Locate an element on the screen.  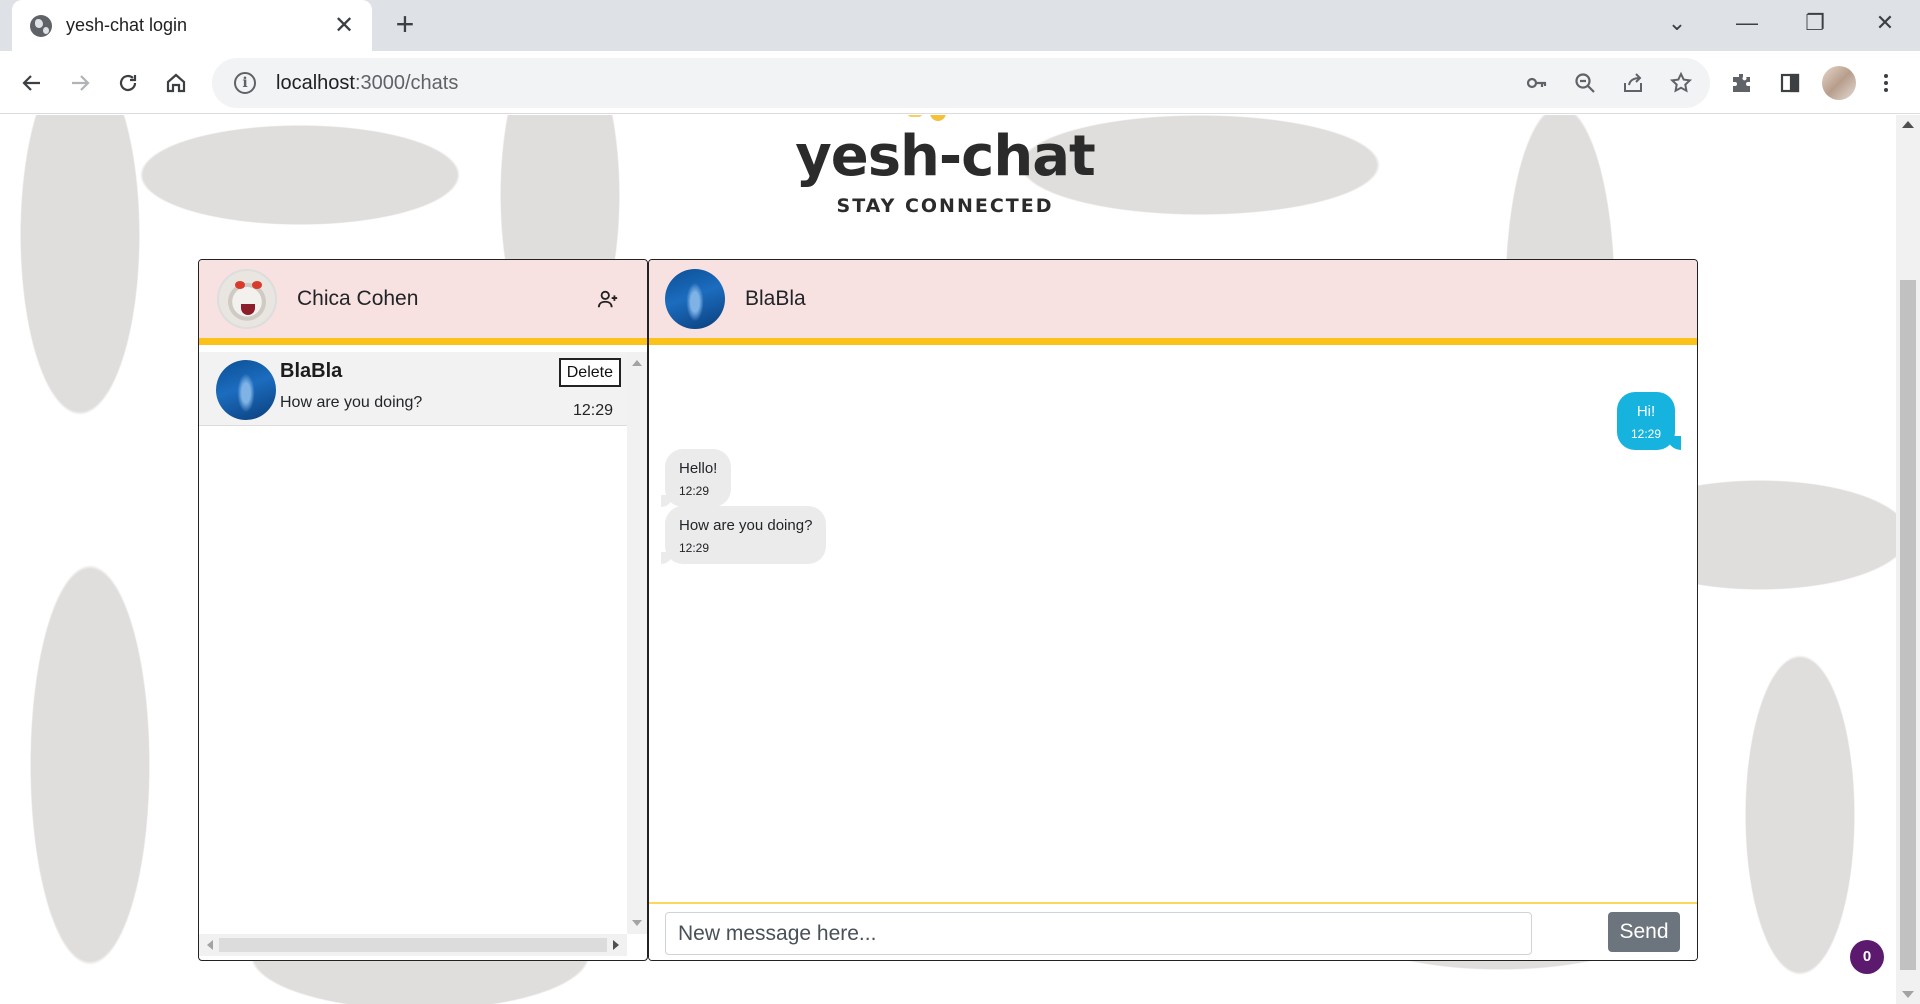
bookmark-star-icon is located at coordinates (1681, 83).